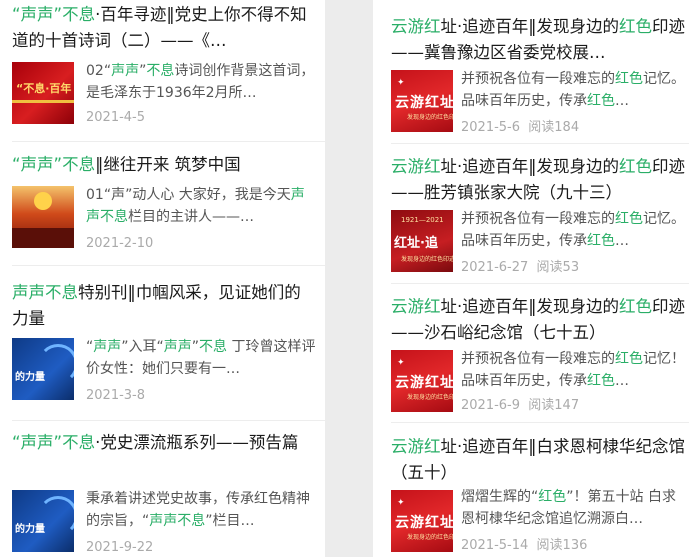  I want to click on article-date: 2021-9-22, so click(120, 547).